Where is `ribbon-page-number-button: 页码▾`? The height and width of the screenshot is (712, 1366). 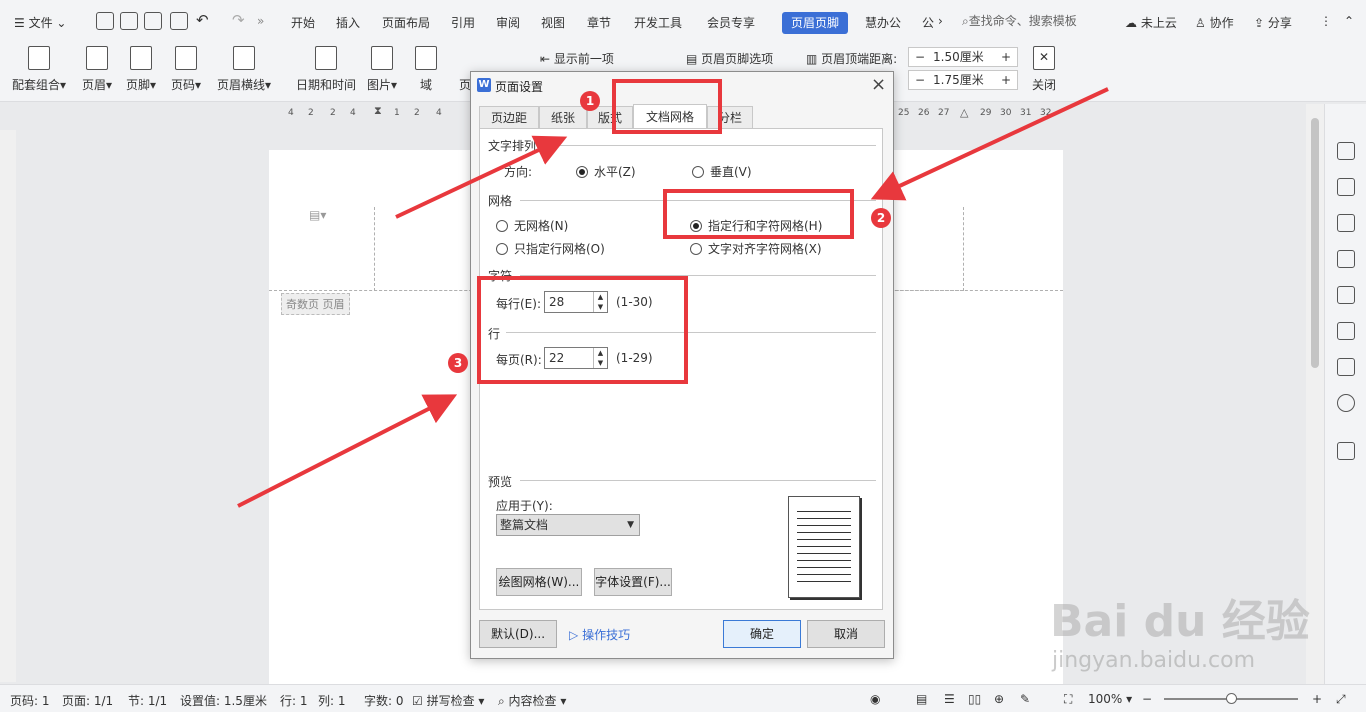
ribbon-page-number-button: 页码▾ is located at coordinates (186, 69).